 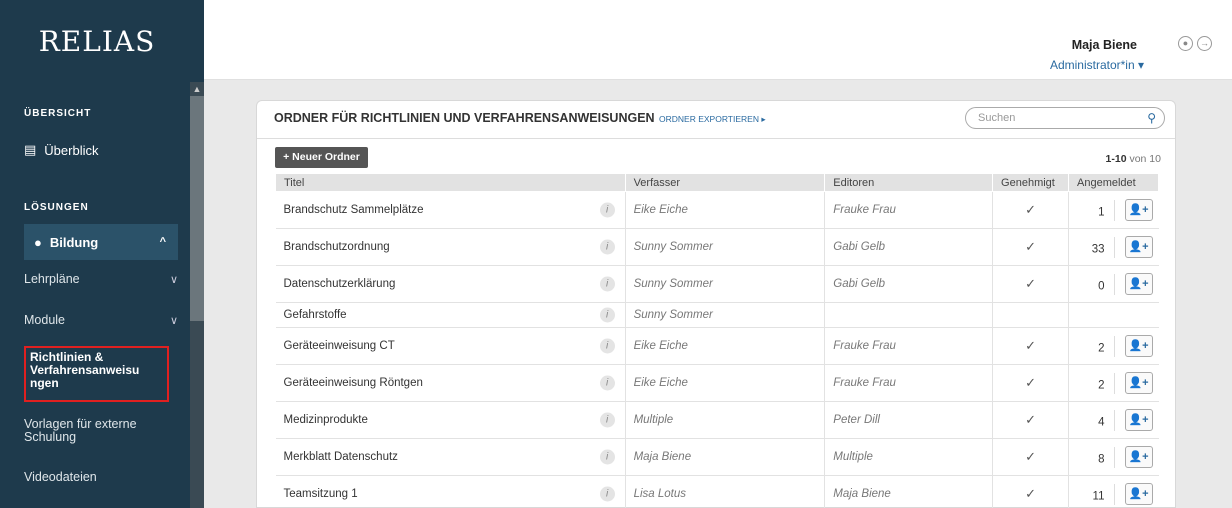 What do you see at coordinates (339, 346) in the screenshot?
I see `row-title: Geräteeinweisung CT` at bounding box center [339, 346].